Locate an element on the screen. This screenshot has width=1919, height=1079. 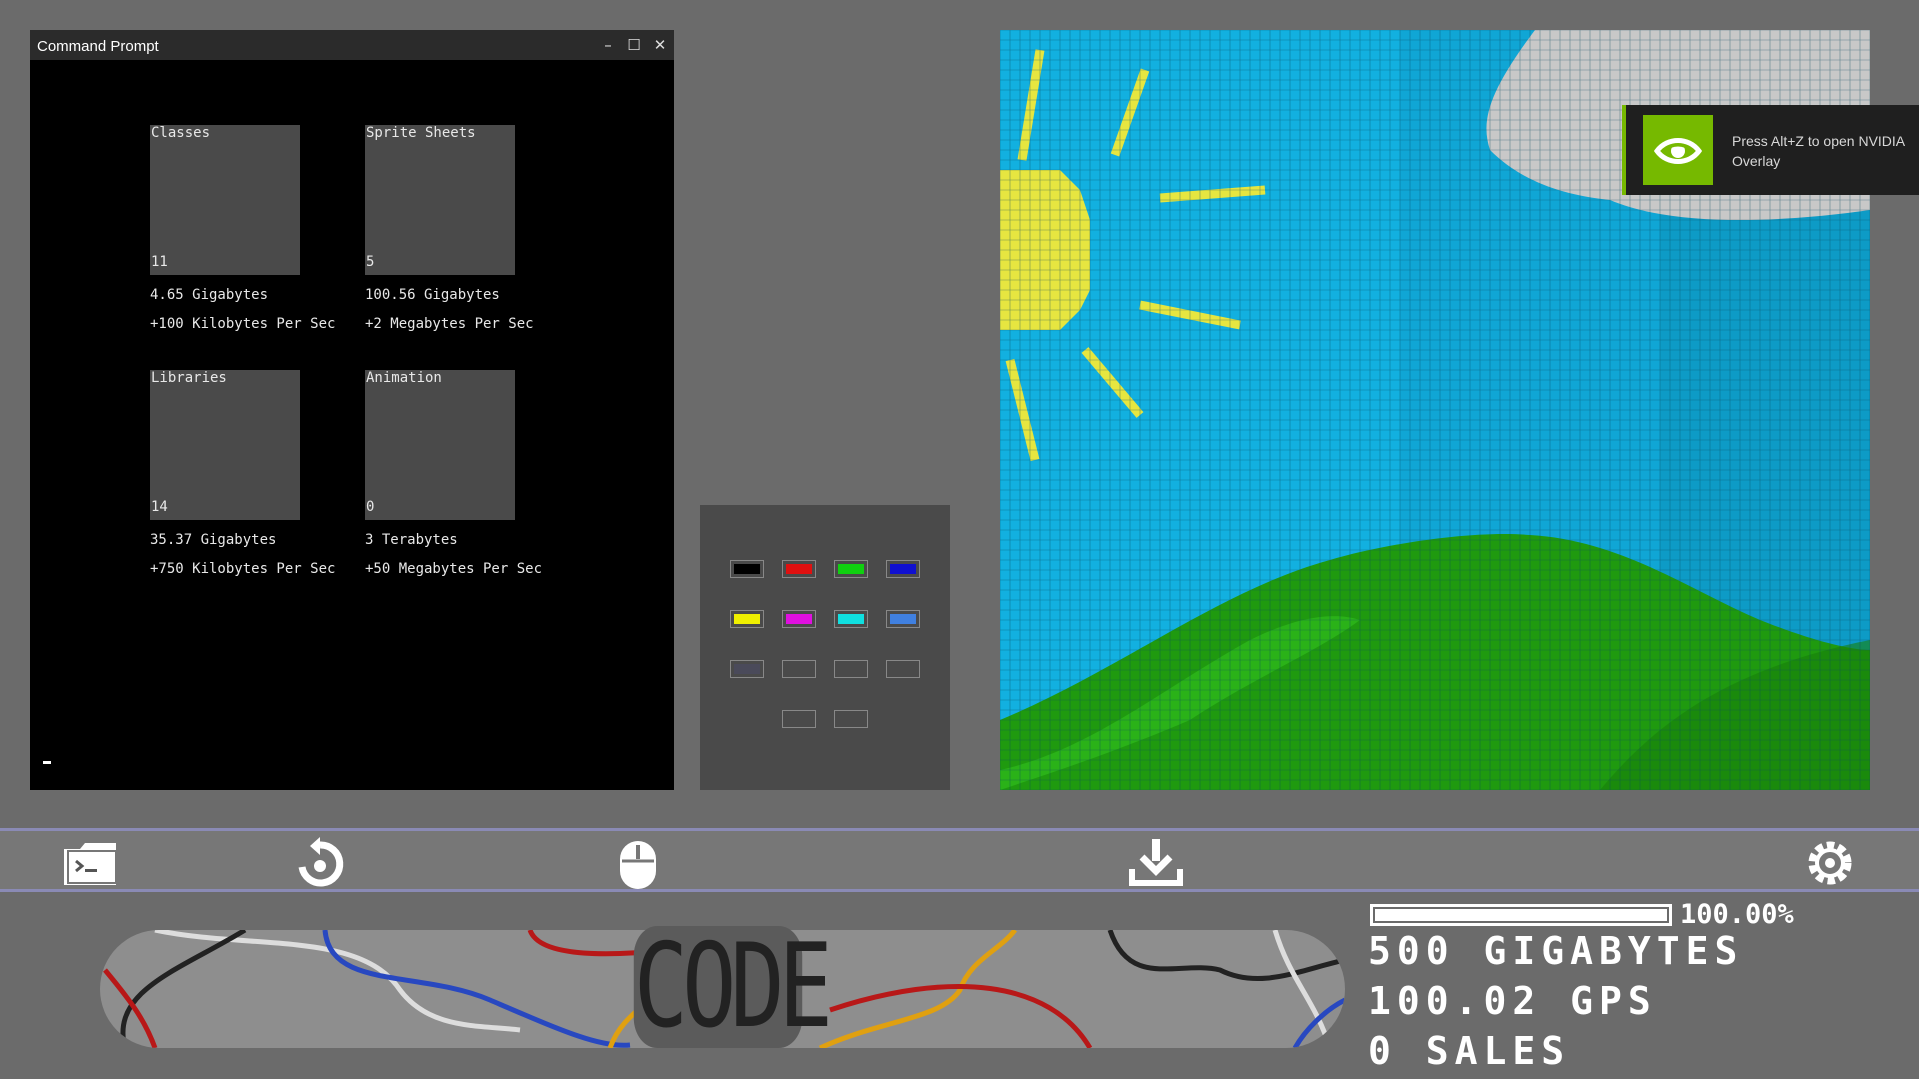
resource-box: Libraries 14 is located at coordinates (225, 445).